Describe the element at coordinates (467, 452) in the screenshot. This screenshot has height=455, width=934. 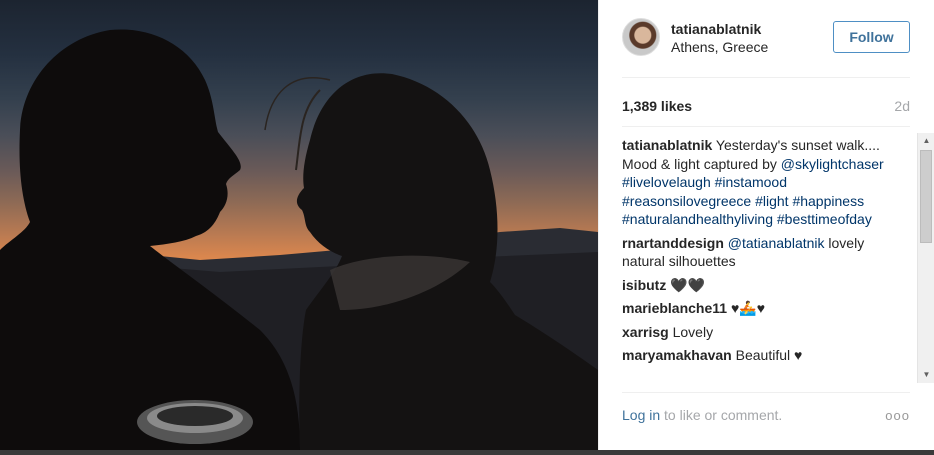
I see `window-bottom-bar` at that location.